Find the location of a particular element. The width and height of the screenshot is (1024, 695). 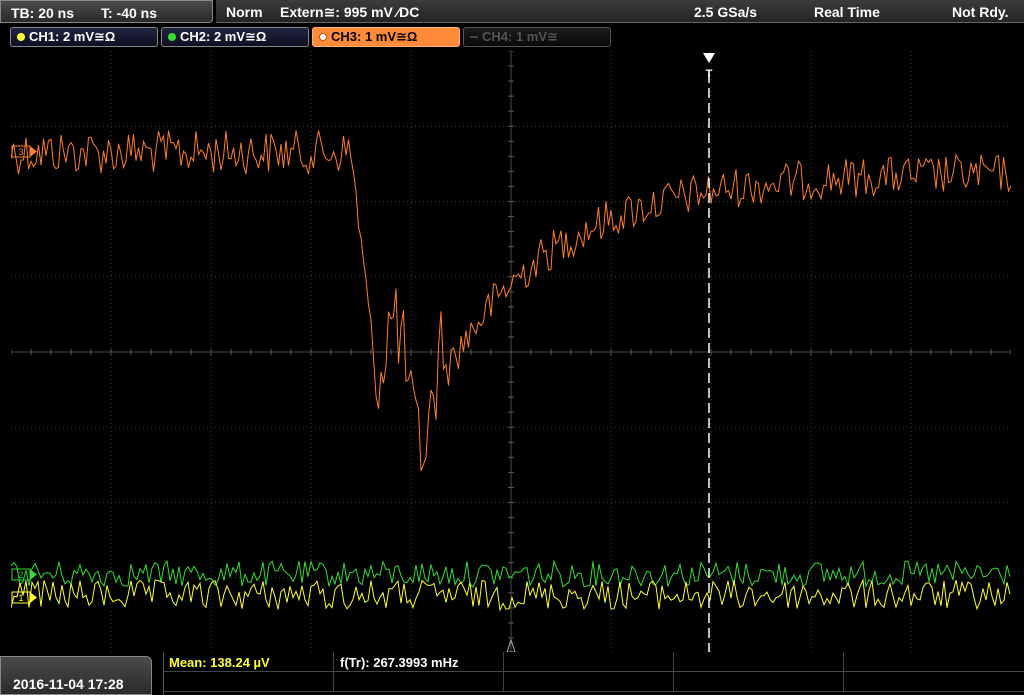

channel-1-offset-marker: 1 is located at coordinates (24, 597).